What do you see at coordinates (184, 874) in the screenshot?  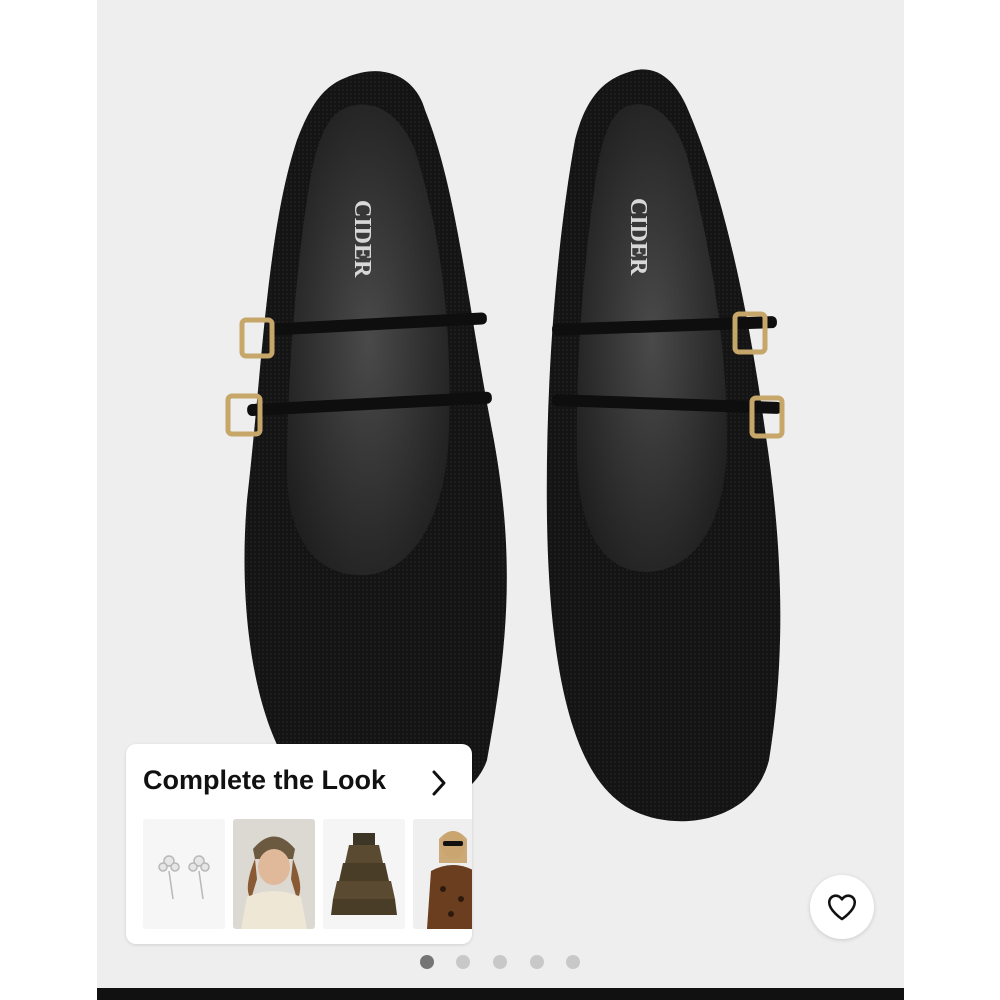 I see `look-item-earrings` at bounding box center [184, 874].